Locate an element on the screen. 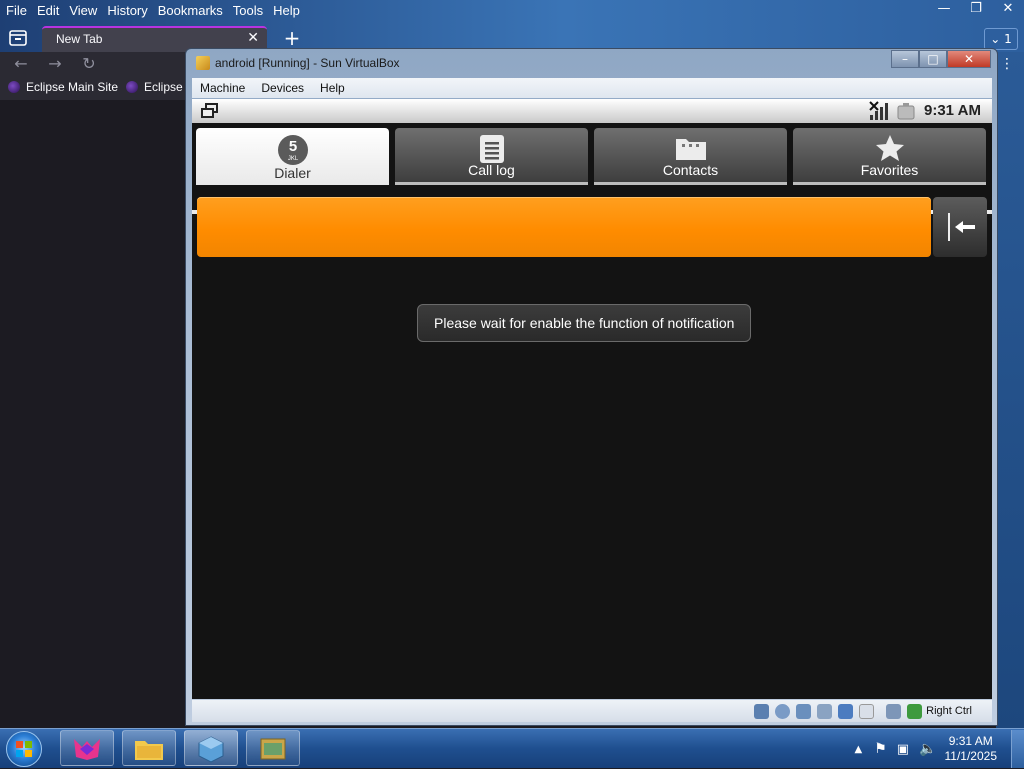 The image size is (1024, 769). network-tray-icon: ▣ is located at coordinates (903, 749).